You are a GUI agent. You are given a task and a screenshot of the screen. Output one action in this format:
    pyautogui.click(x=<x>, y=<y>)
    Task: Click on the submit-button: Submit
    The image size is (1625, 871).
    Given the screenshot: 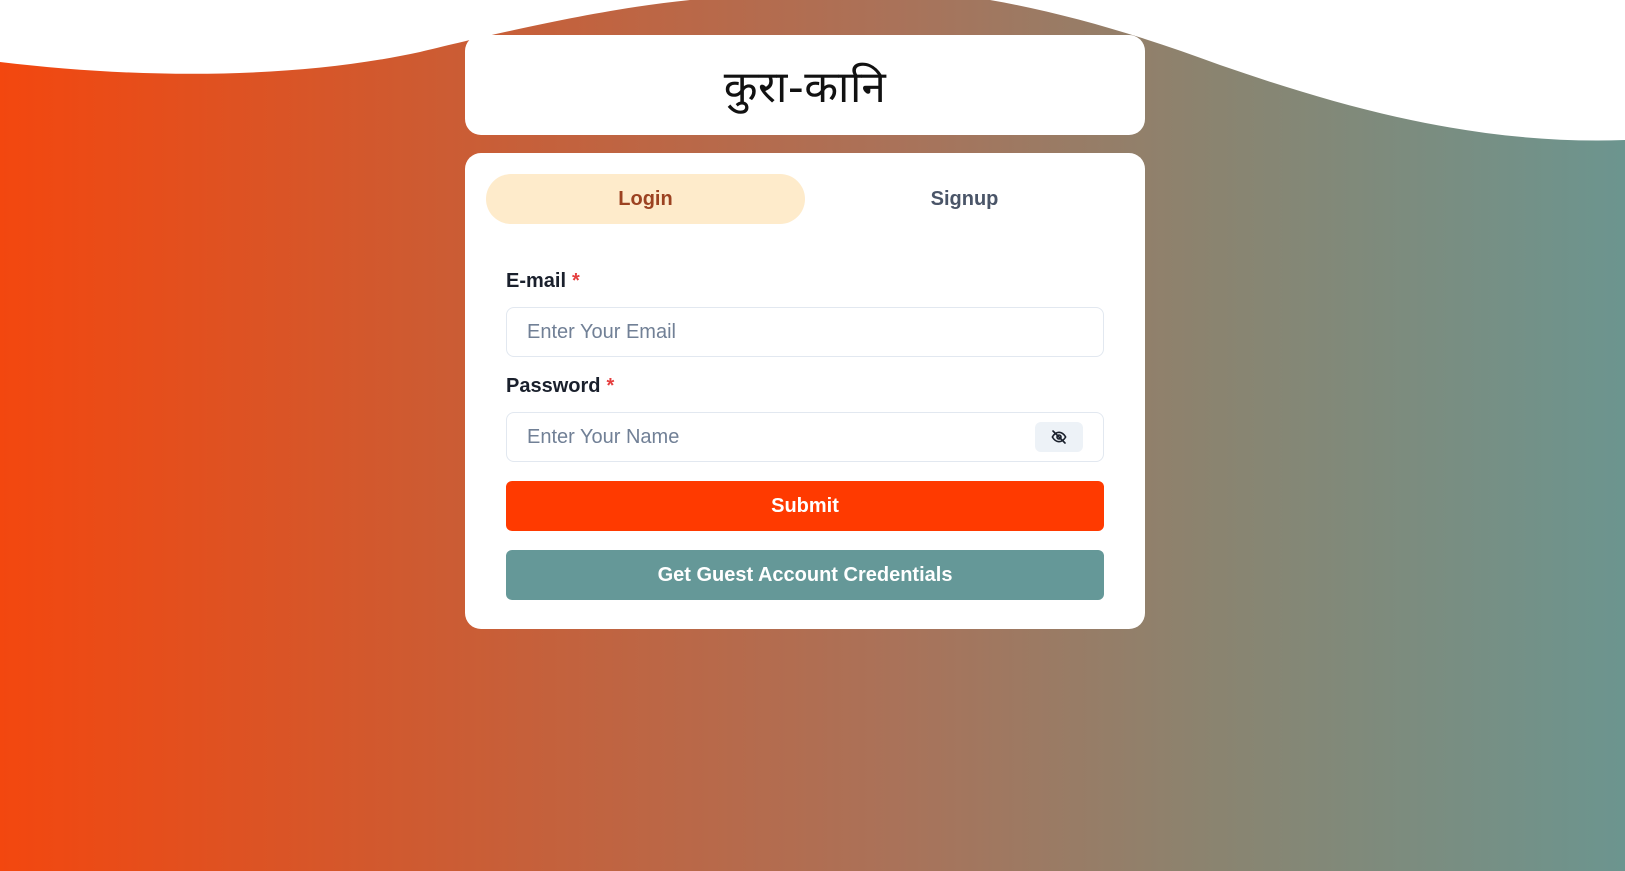 What is the action you would take?
    pyautogui.click(x=805, y=506)
    